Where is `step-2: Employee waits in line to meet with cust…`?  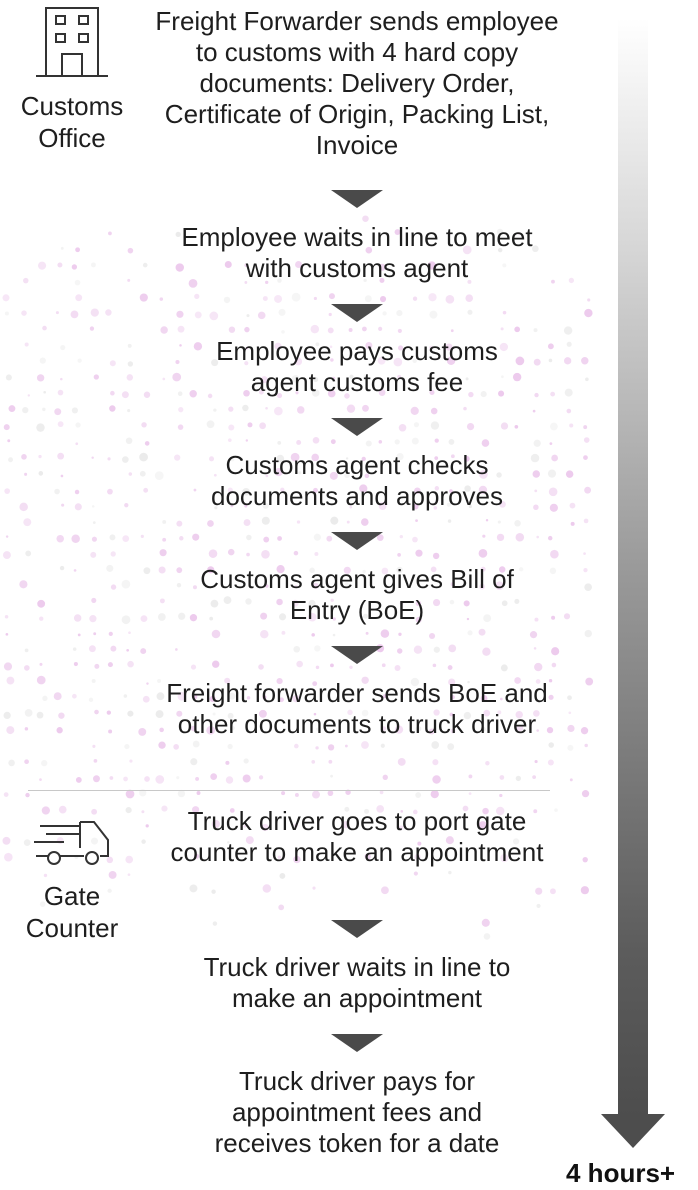 step-2: Employee waits in line to meet with cust… is located at coordinates (357, 252).